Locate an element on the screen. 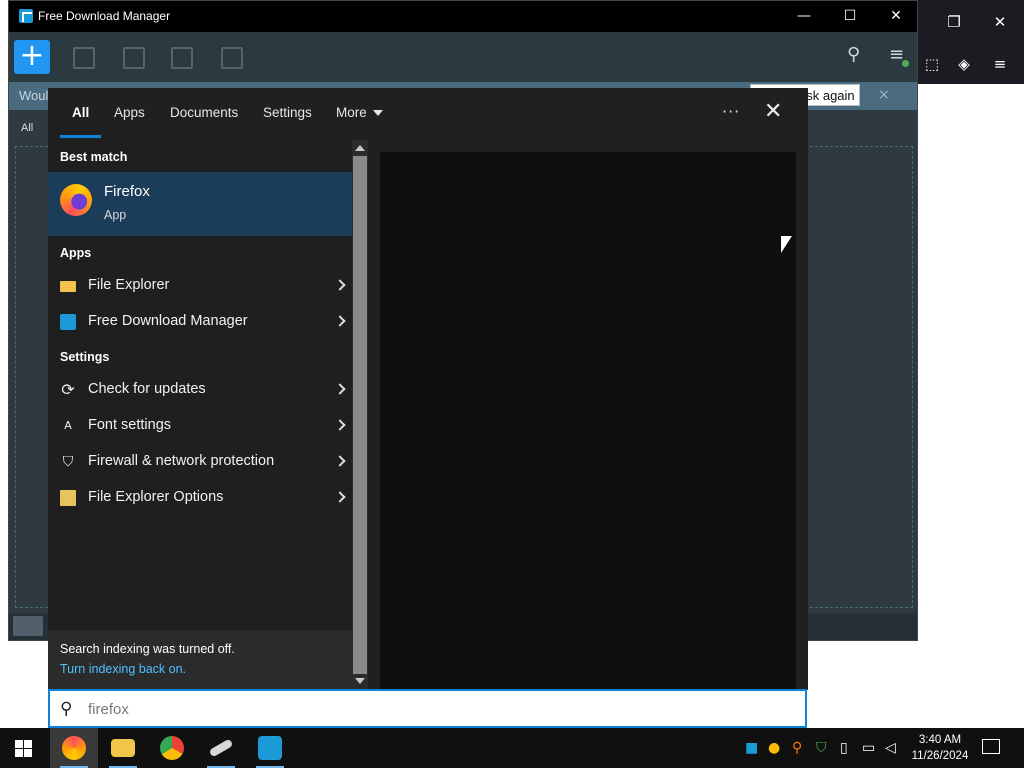  fdm-window-title: Free Download Manager is located at coordinates (104, 16).